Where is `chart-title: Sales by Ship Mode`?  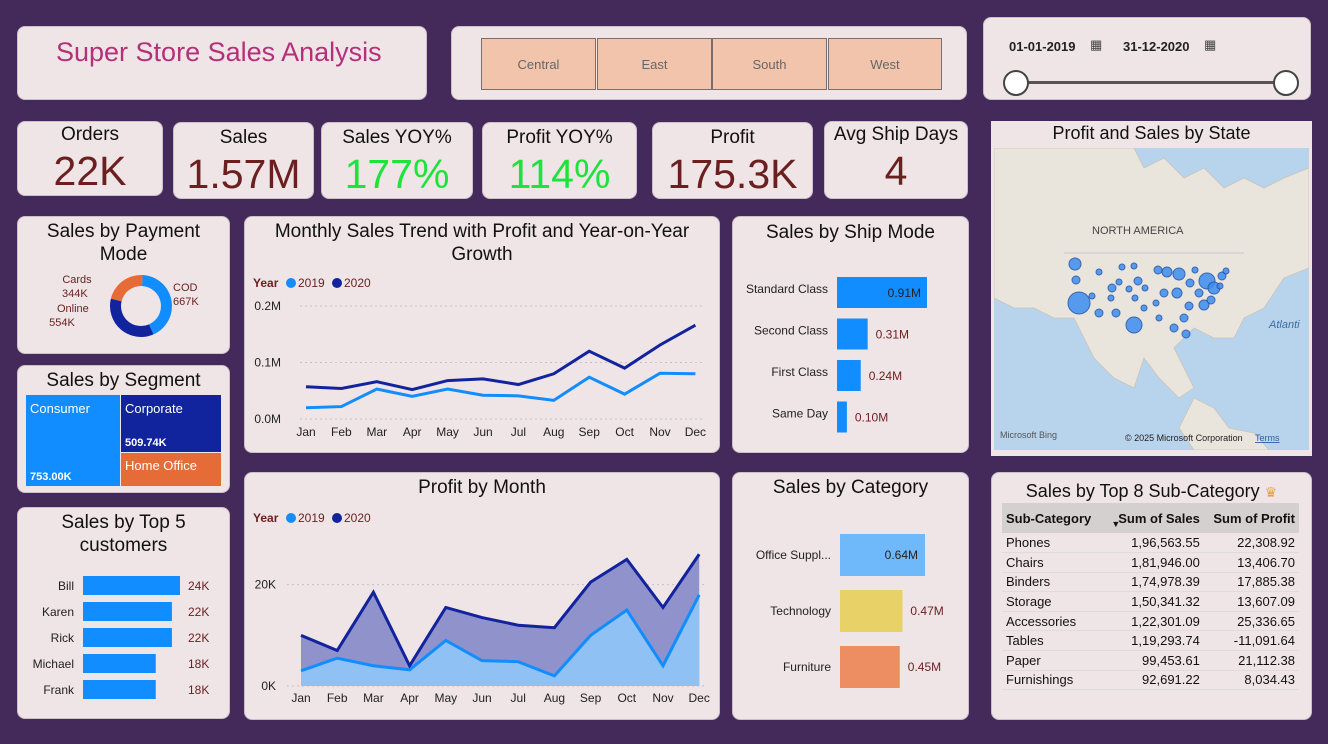
chart-title: Sales by Ship Mode is located at coordinates (850, 232).